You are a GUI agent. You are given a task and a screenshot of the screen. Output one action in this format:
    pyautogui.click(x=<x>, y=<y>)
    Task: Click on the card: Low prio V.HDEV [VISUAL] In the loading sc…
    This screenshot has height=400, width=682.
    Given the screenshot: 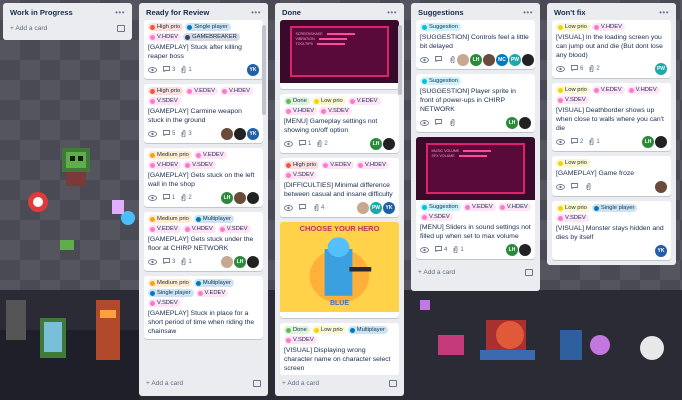 What is the action you would take?
    pyautogui.click(x=611, y=49)
    